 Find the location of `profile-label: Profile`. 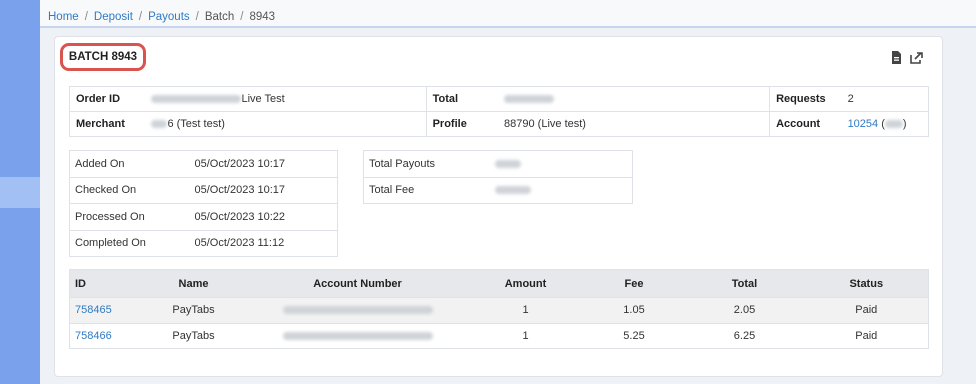

profile-label: Profile is located at coordinates (462, 124).